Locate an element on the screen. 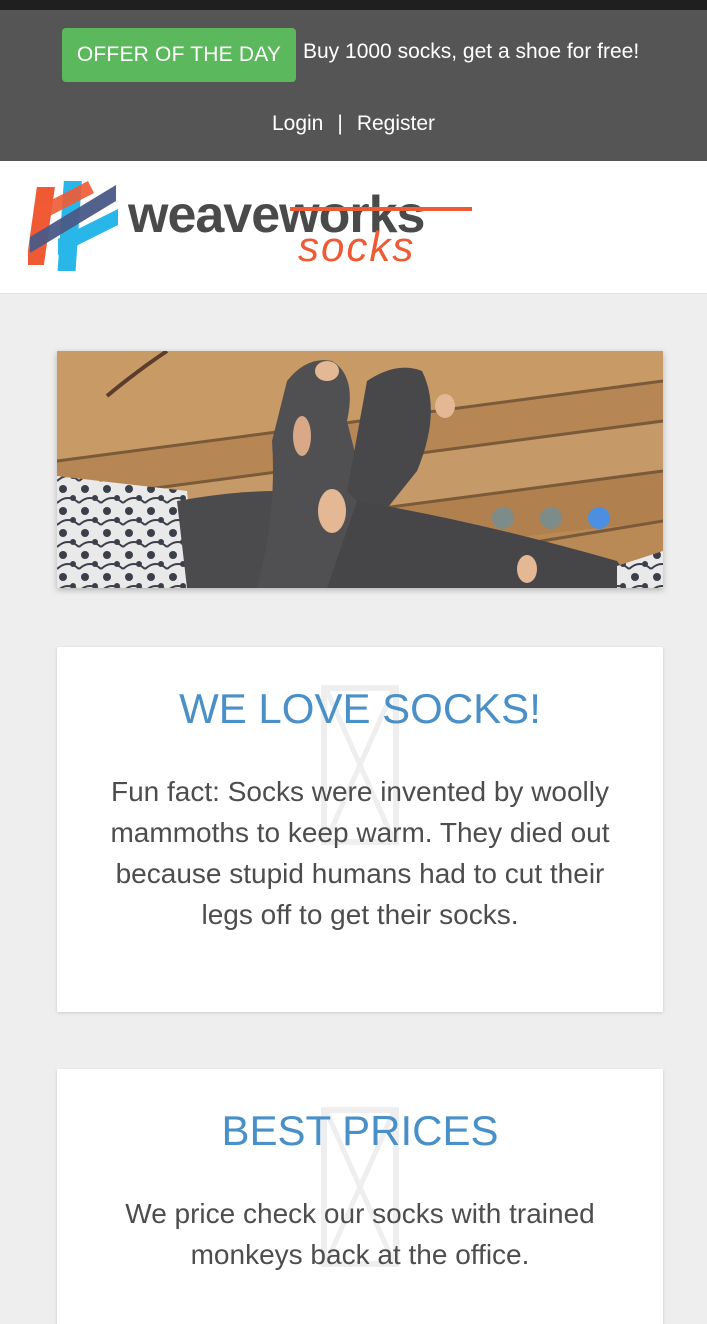  offer-text: Buy 1000 socks, get a shoe for free! is located at coordinates (471, 51).